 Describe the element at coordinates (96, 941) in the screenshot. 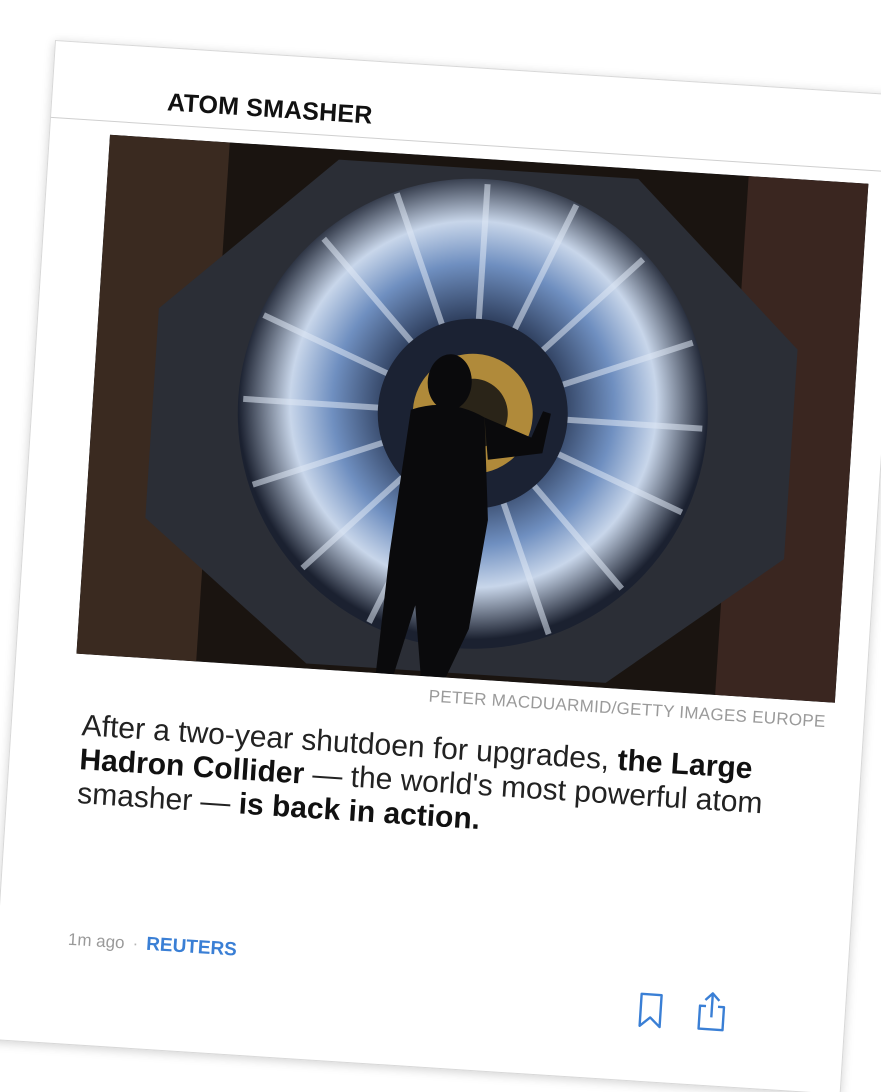

I see `timestamp: 1m ago` at that location.